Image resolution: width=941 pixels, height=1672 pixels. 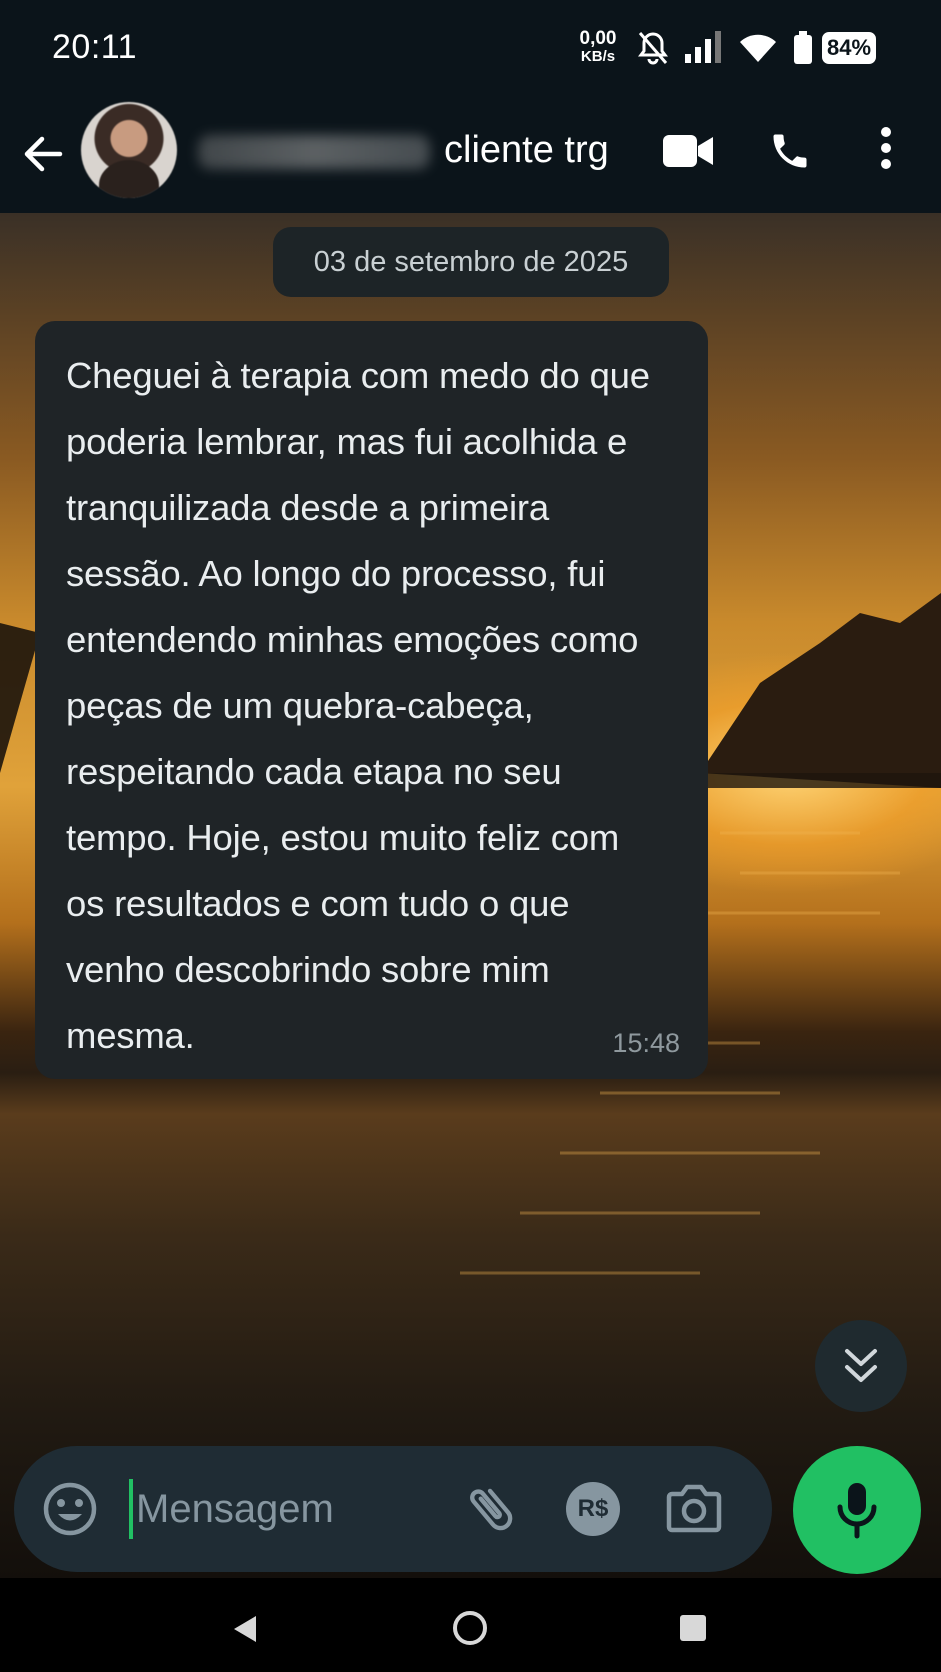 I want to click on back-arrow-icon, so click(x=43, y=154).